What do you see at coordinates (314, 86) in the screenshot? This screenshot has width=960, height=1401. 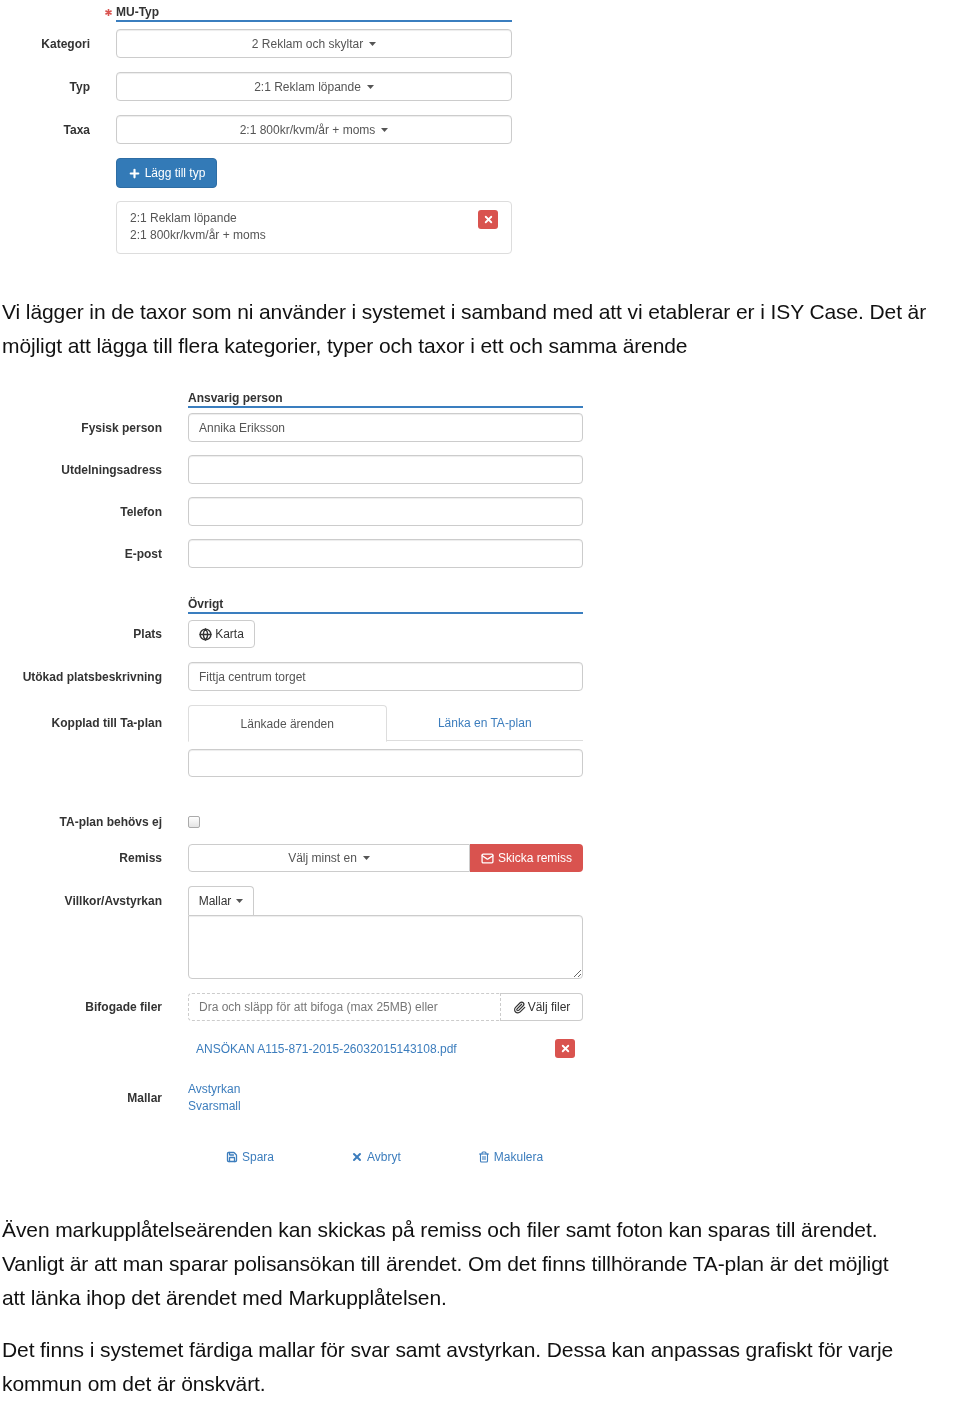 I see `dropdown-button: 2:1 Reklam löpande` at bounding box center [314, 86].